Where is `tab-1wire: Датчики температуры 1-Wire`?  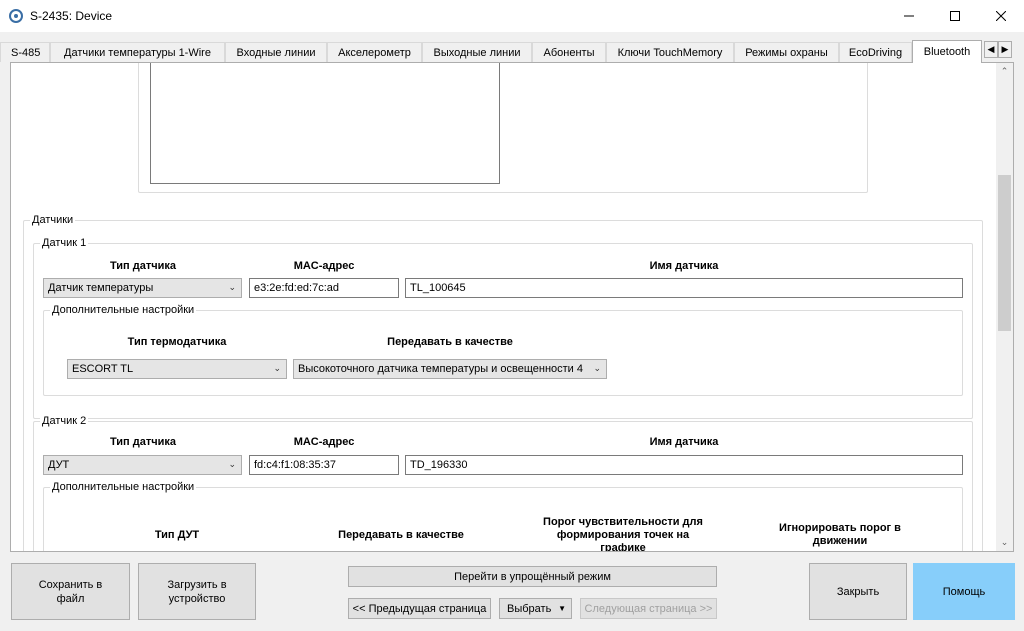 tab-1wire: Датчики температуры 1-Wire is located at coordinates (137, 52).